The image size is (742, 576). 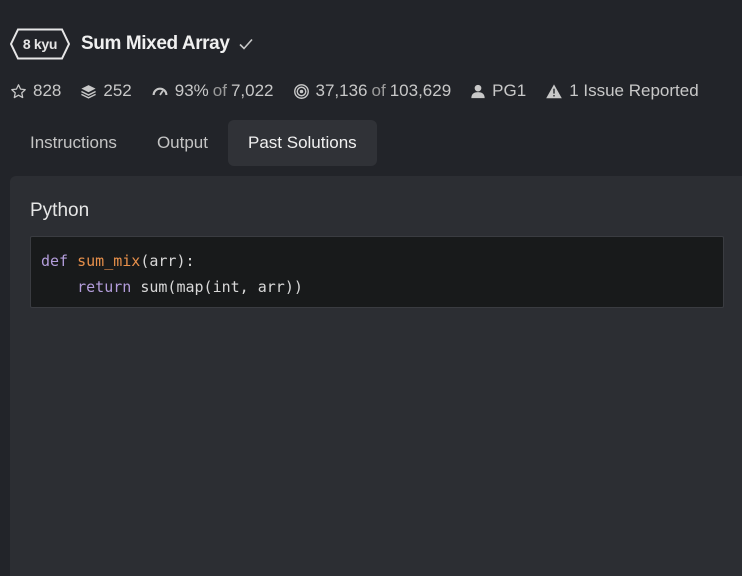 I want to click on completed-check-icon, so click(x=245, y=44).